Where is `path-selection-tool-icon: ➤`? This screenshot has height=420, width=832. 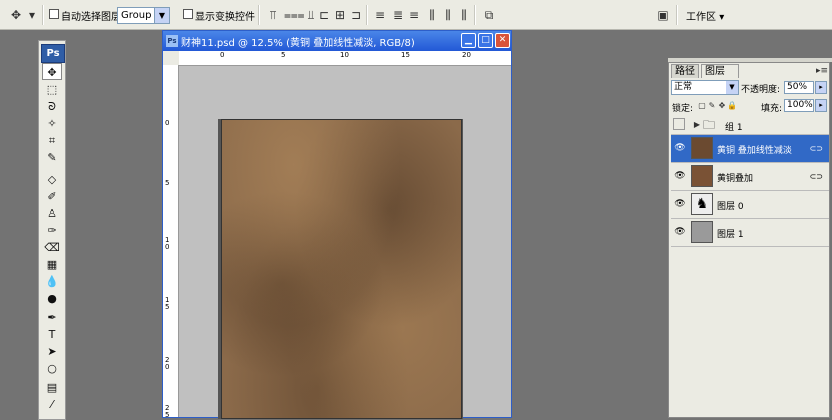
path-selection-tool-icon: ➤ is located at coordinates (52, 351).